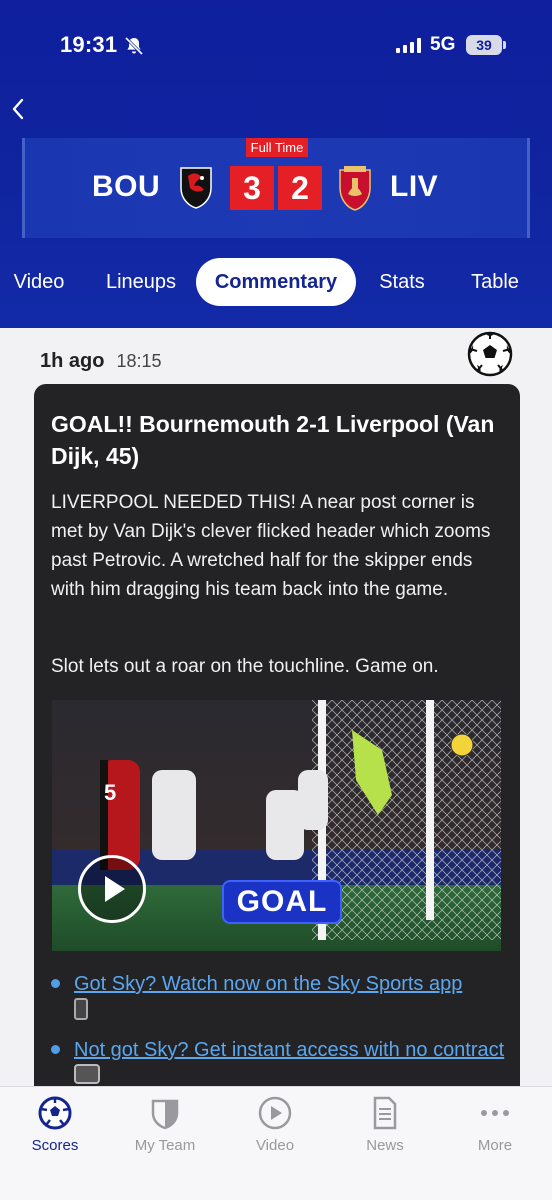  I want to click on play-icon, so click(115, 889).